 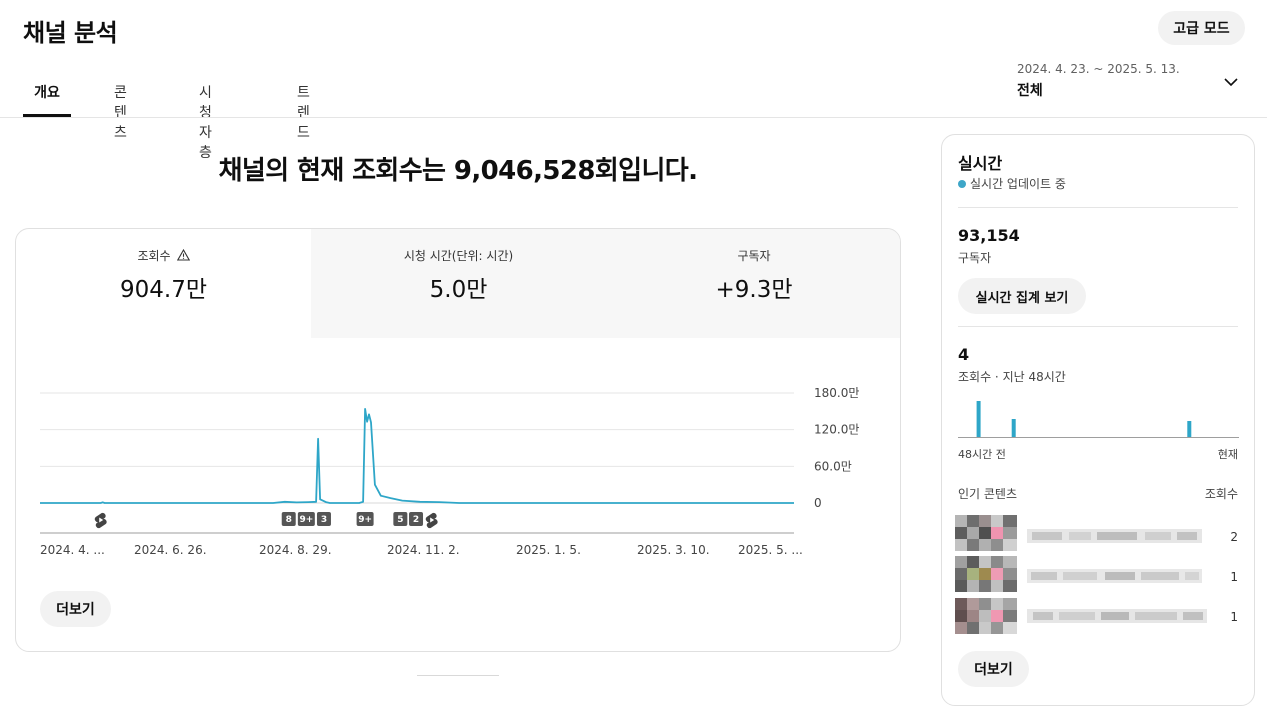 I want to click on metric-watch-time-label: 시청 시간(단위: 시간), so click(x=458, y=256).